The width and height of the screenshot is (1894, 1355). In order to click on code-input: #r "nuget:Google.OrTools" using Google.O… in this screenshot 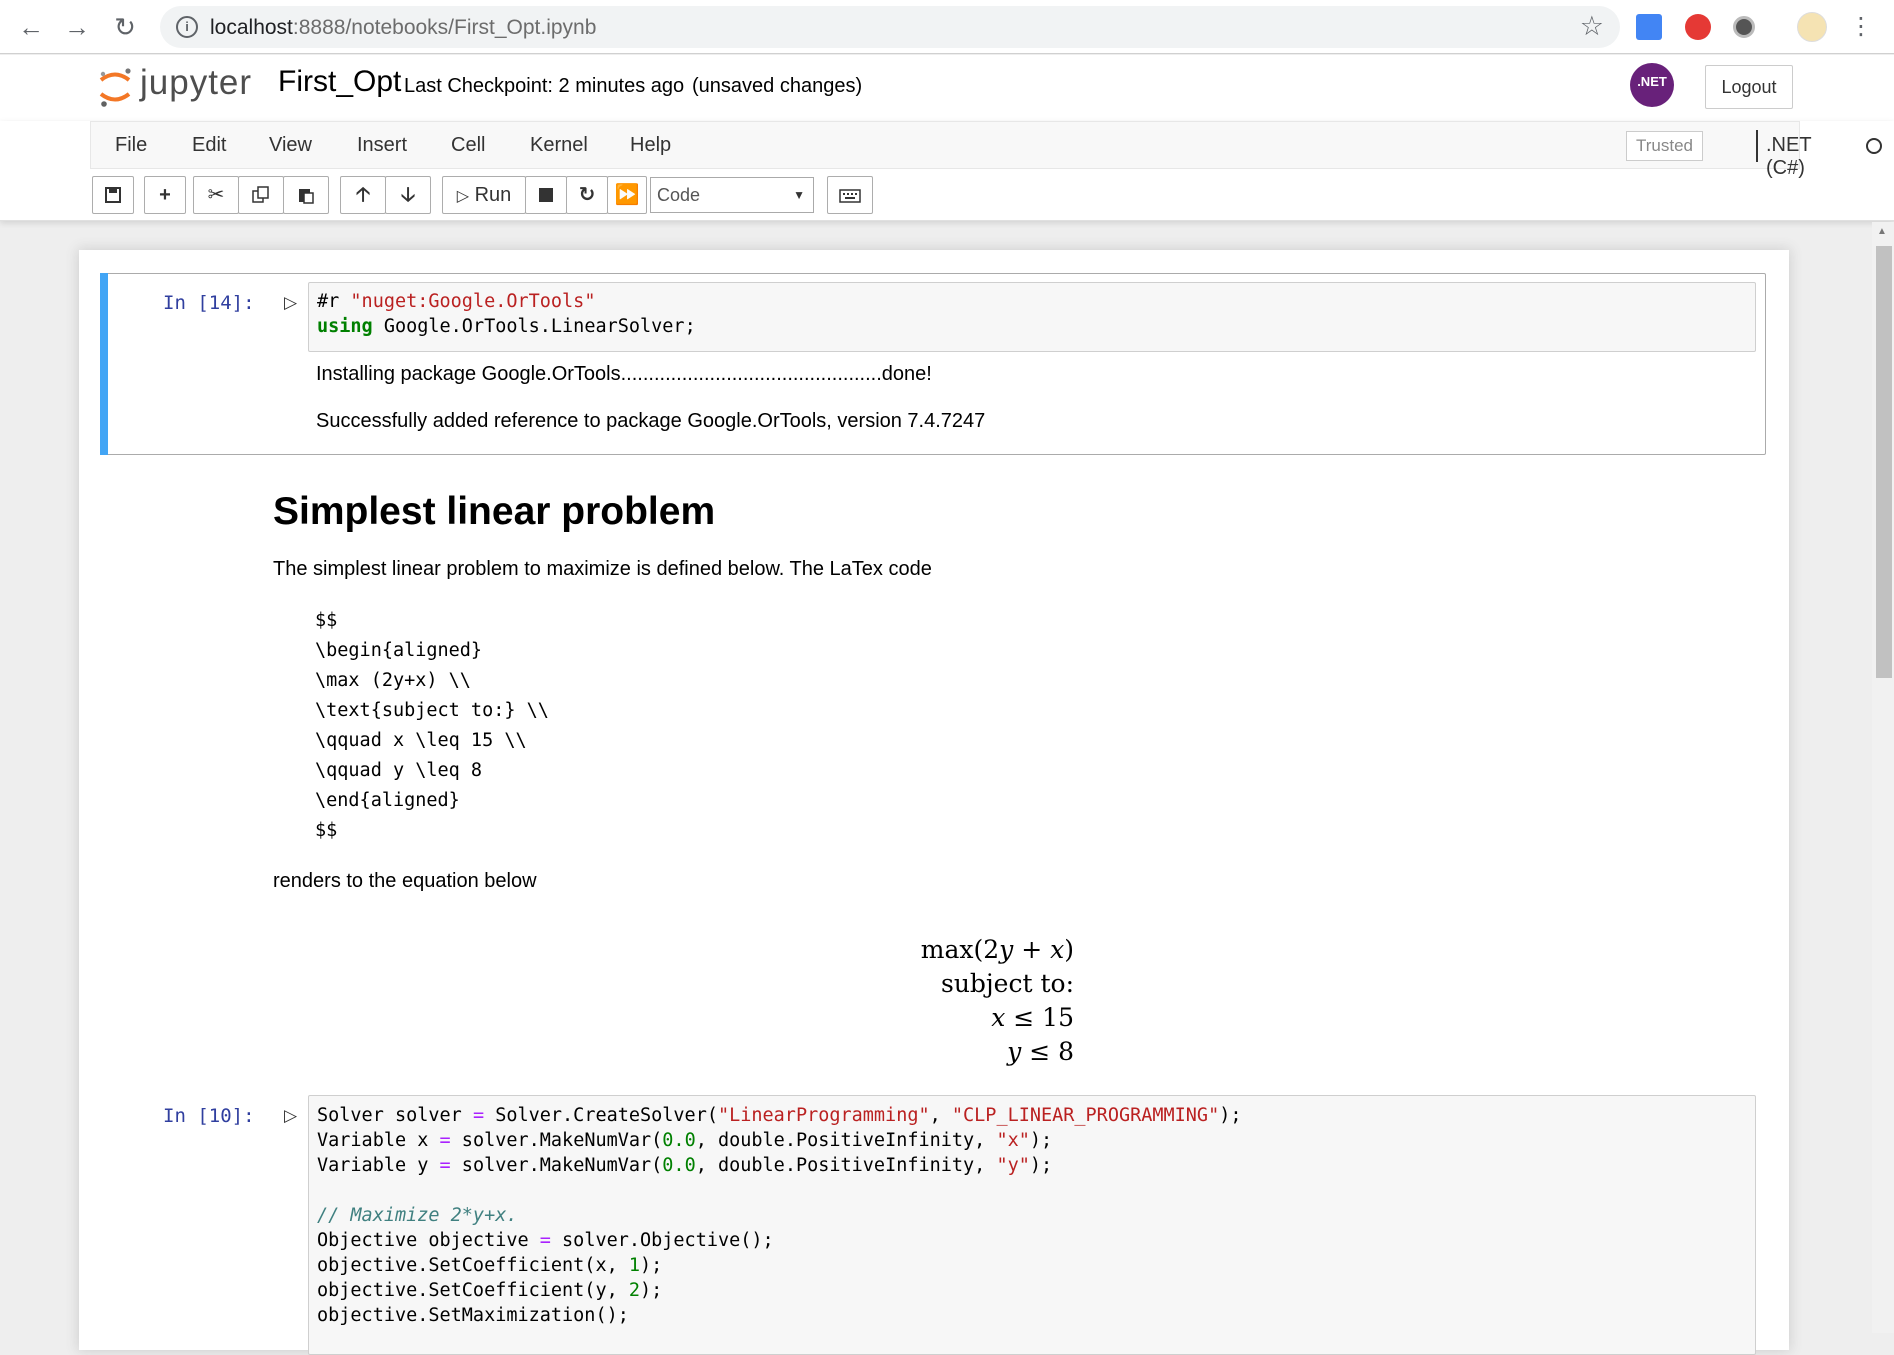, I will do `click(1032, 317)`.